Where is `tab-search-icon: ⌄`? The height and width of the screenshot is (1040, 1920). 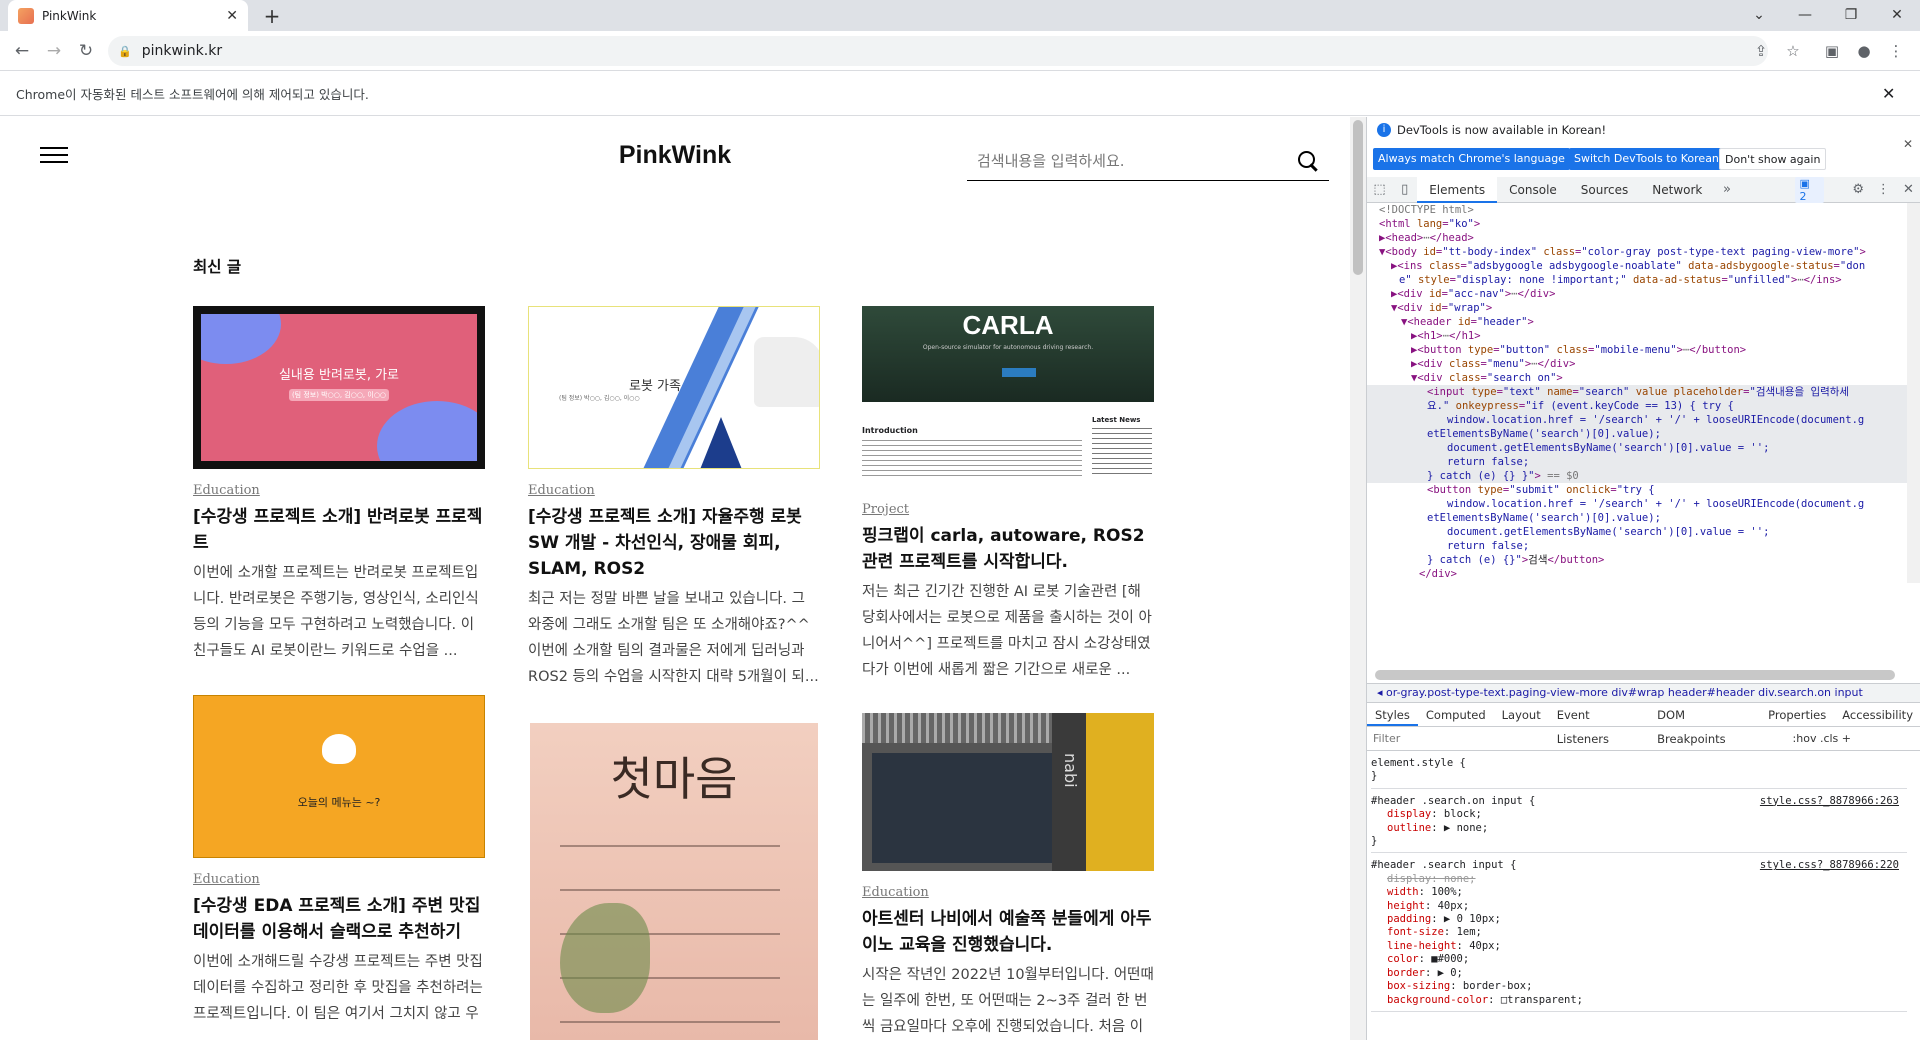
tab-search-icon: ⌄ is located at coordinates (1759, 15).